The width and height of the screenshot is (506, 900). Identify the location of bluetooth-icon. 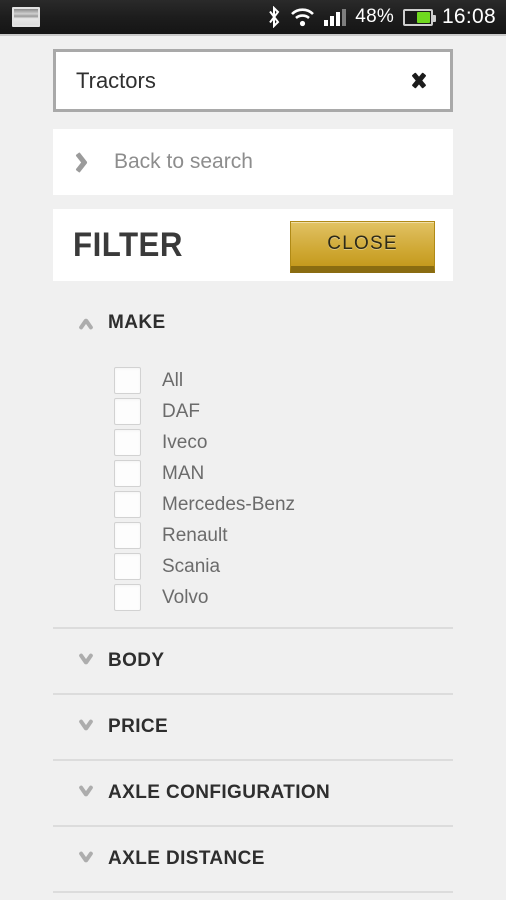
(274, 17).